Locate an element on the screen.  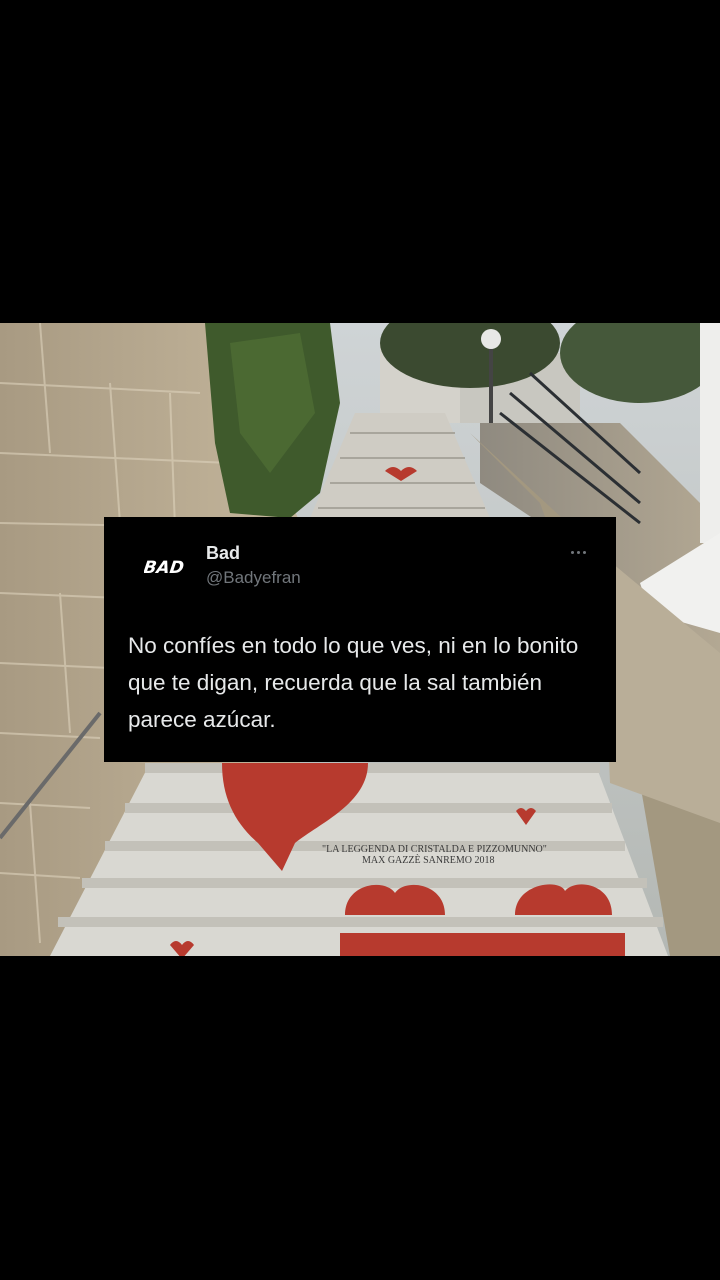
more-horizontal-icon is located at coordinates (572, 552).